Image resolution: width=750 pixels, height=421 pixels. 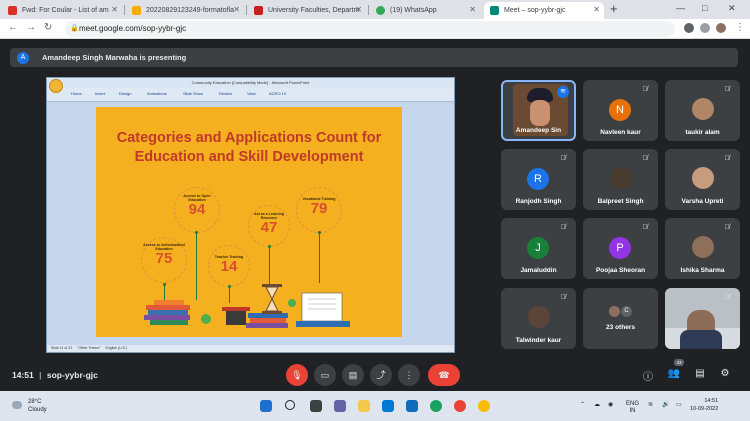 What do you see at coordinates (538, 201) in the screenshot?
I see `participant-name: Ranjodh Singh` at bounding box center [538, 201].